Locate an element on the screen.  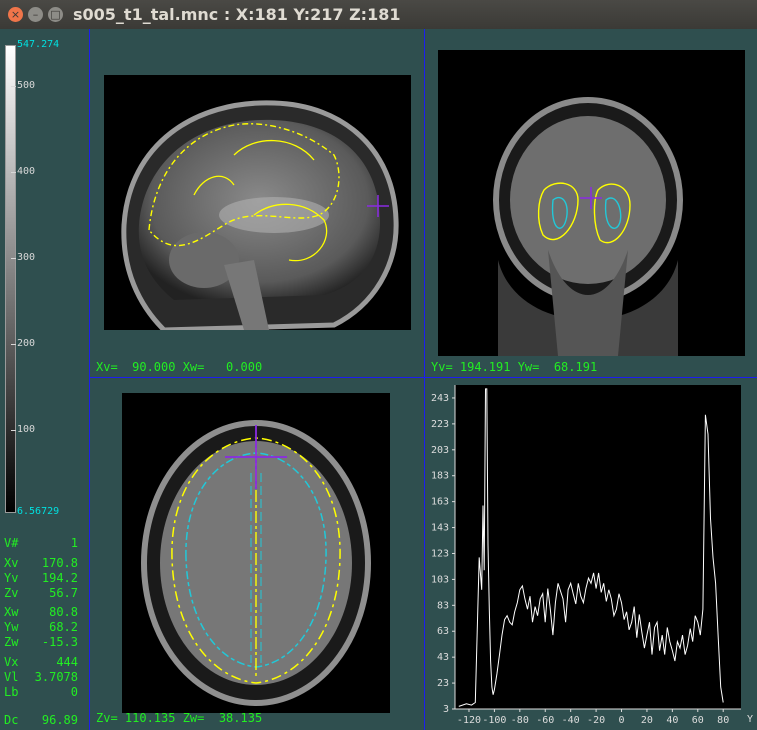
info-label: Vx is located at coordinates (11, 662).